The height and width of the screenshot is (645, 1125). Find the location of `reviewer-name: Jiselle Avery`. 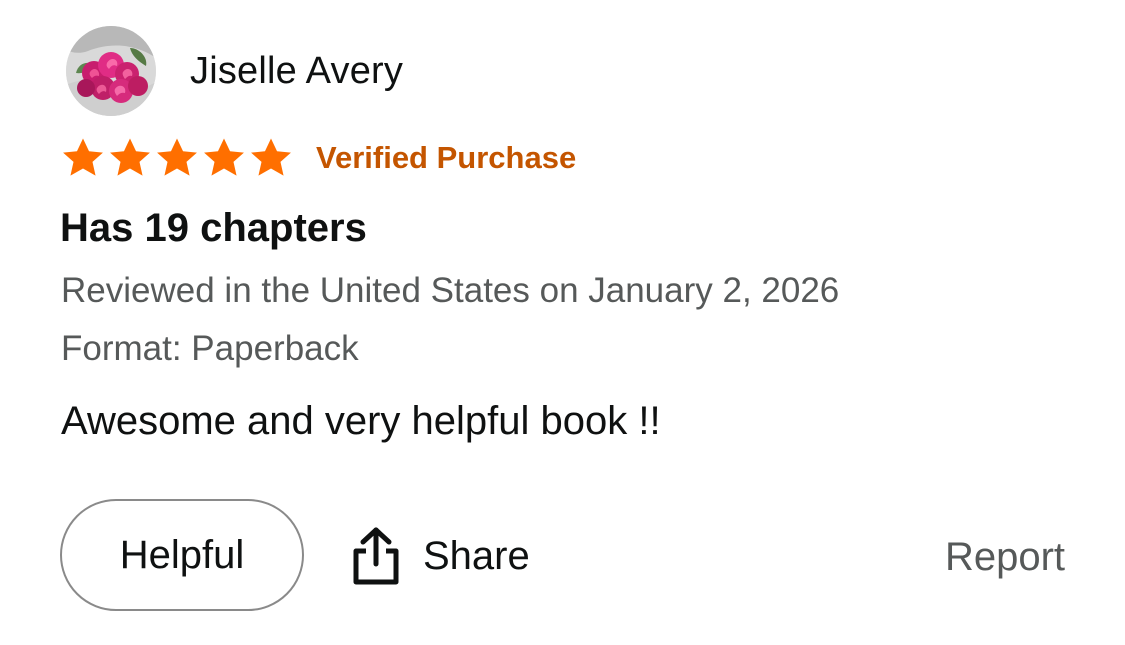

reviewer-name: Jiselle Avery is located at coordinates (296, 71).